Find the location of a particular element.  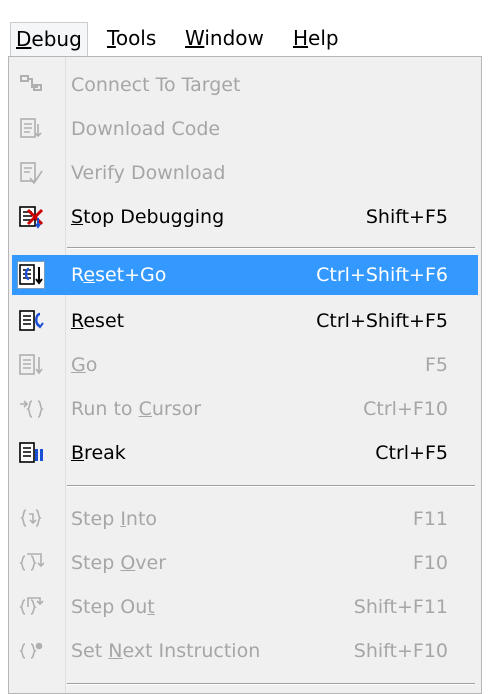

verify-icon is located at coordinates (31, 173).